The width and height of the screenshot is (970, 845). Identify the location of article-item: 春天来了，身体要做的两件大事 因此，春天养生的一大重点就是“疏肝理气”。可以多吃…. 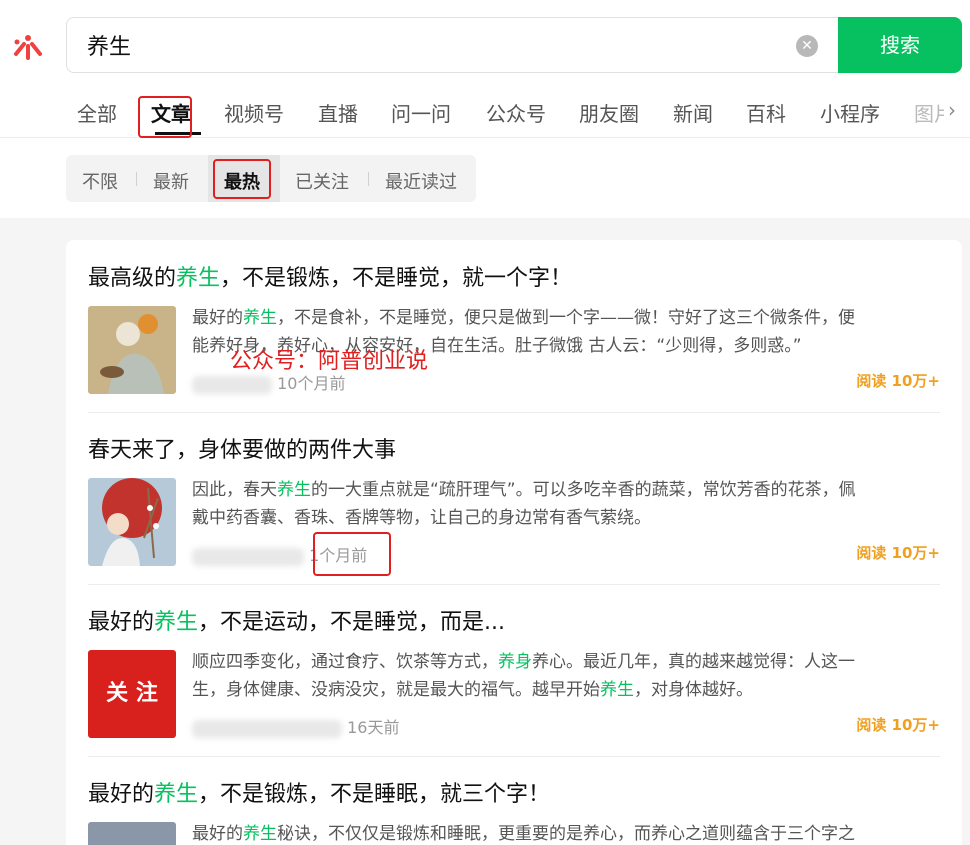
(514, 502).